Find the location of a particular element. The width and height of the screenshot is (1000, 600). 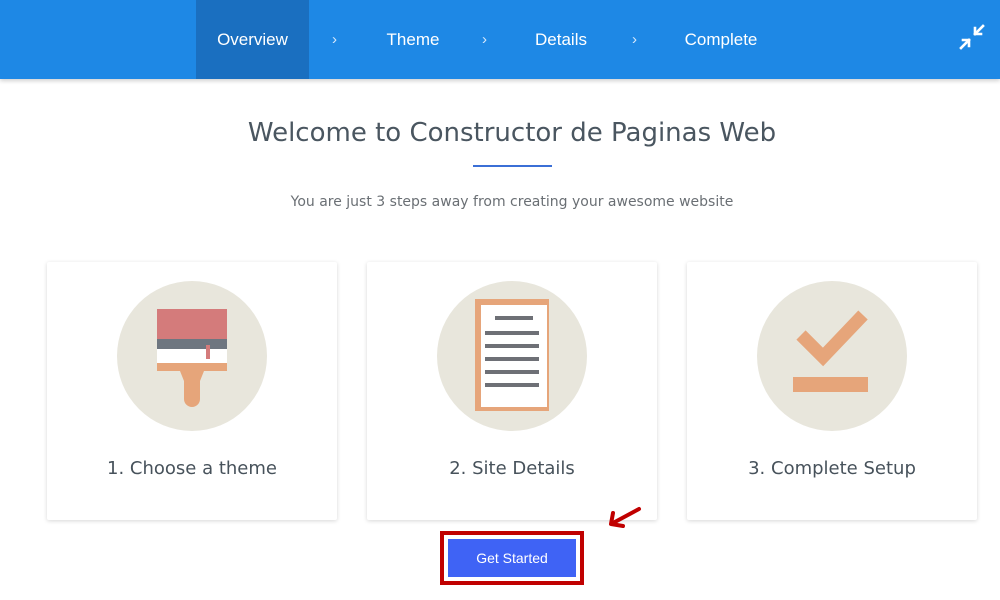

card-site-details: 2. Site Details is located at coordinates (512, 391).